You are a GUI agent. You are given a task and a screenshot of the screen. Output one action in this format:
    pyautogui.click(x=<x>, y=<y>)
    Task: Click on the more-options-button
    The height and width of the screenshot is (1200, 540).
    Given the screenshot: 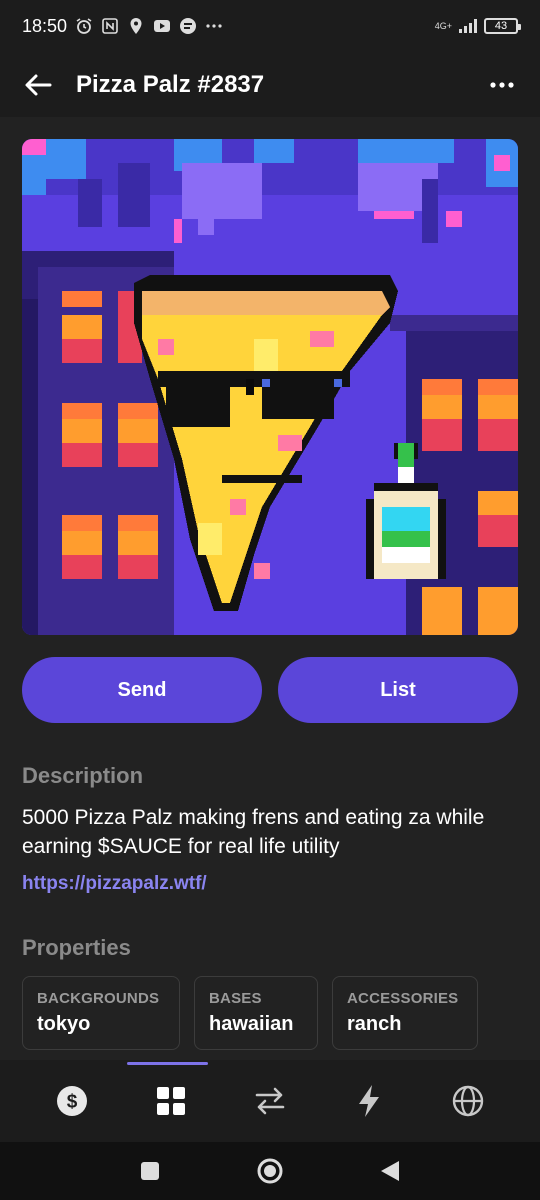 What is the action you would take?
    pyautogui.click(x=502, y=85)
    